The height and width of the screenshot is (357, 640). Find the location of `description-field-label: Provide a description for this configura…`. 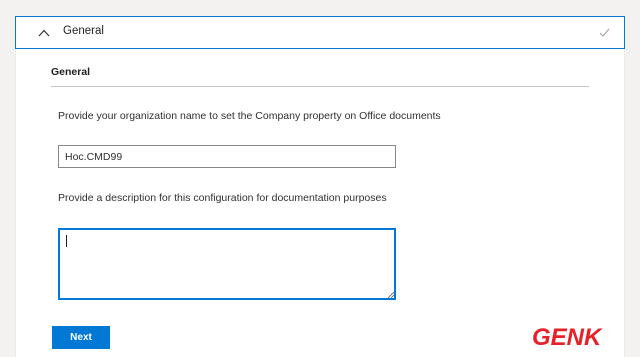

description-field-label: Provide a description for this configura… is located at coordinates (222, 198).